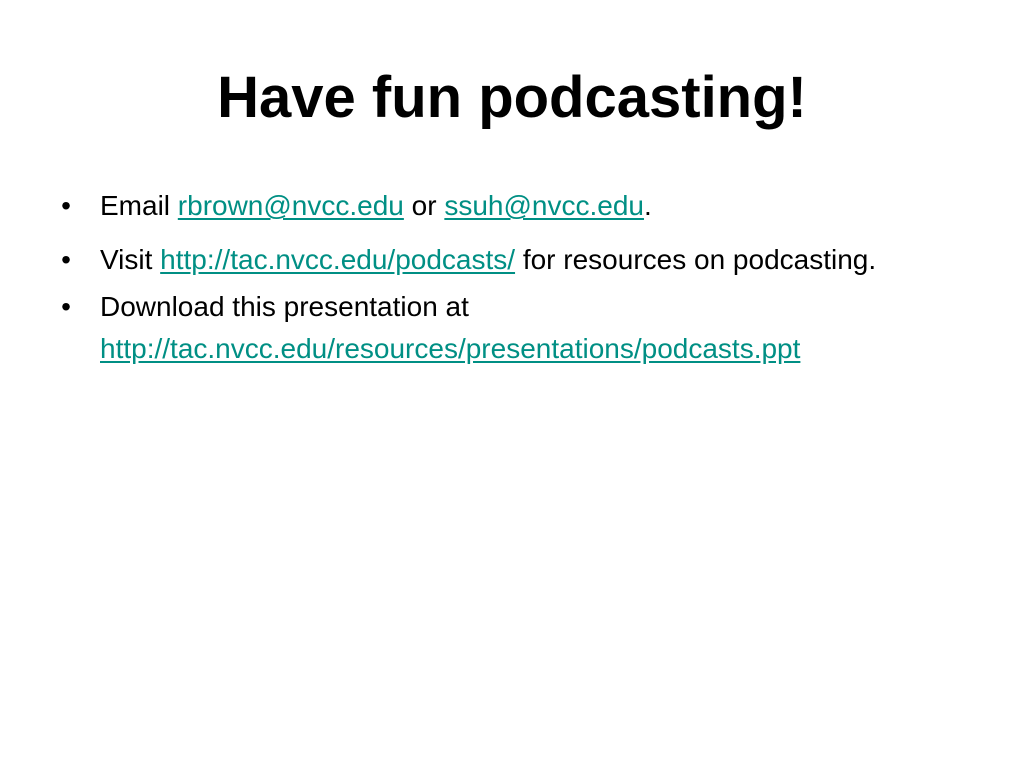 Image resolution: width=1024 pixels, height=768 pixels. What do you see at coordinates (130, 259) in the screenshot?
I see `bullet-text: Visit` at bounding box center [130, 259].